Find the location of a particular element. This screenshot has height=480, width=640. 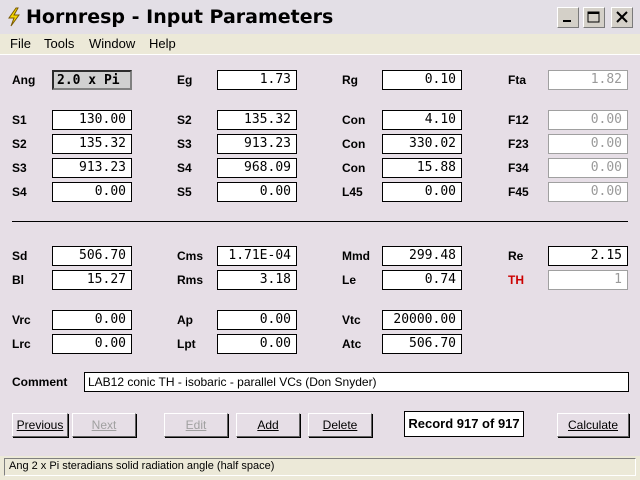

edit-button: Edit is located at coordinates (196, 425).